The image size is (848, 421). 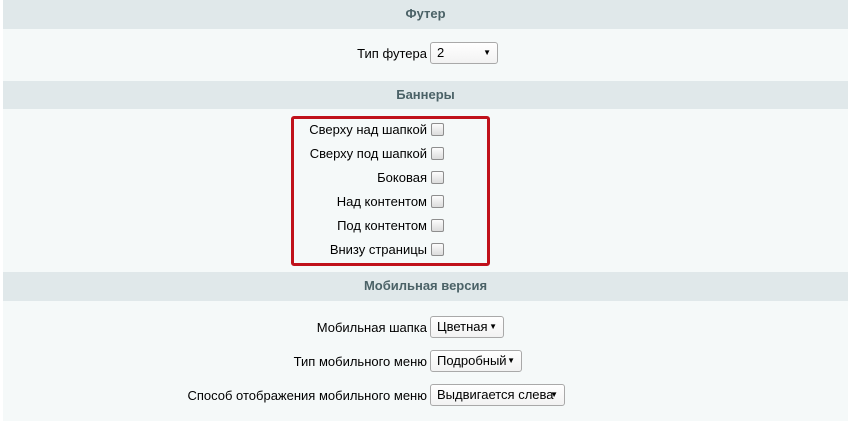 I want to click on section-title-footer: Футер, so click(x=425, y=13).